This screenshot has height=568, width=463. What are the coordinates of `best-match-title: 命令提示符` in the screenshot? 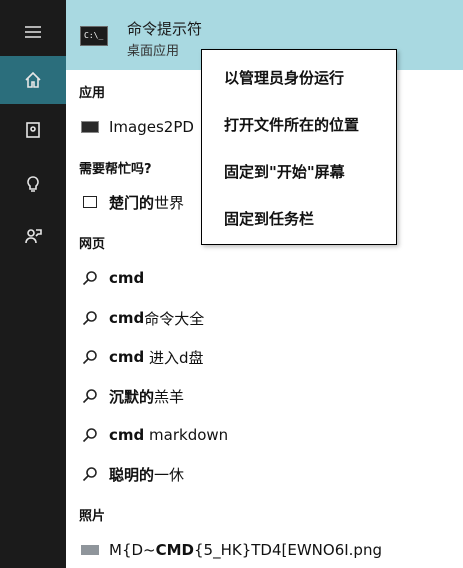 It's located at (165, 29).